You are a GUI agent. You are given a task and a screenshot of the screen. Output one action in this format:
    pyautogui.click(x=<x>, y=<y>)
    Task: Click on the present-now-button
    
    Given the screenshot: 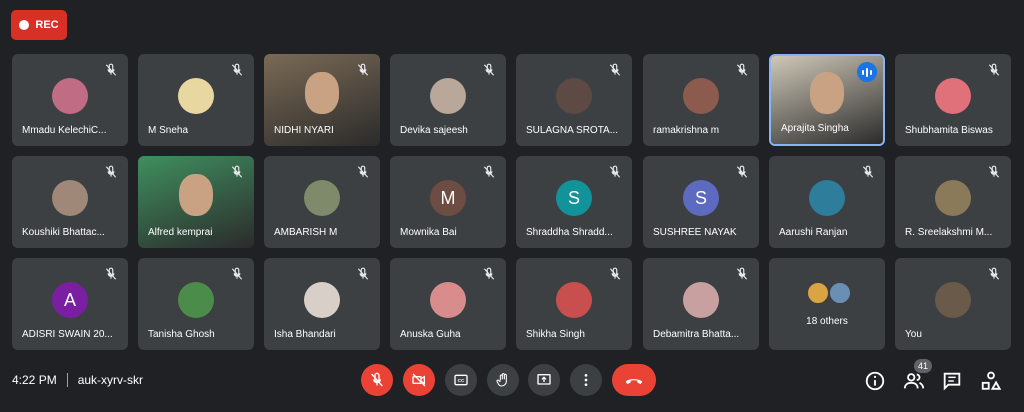 What is the action you would take?
    pyautogui.click(x=544, y=380)
    